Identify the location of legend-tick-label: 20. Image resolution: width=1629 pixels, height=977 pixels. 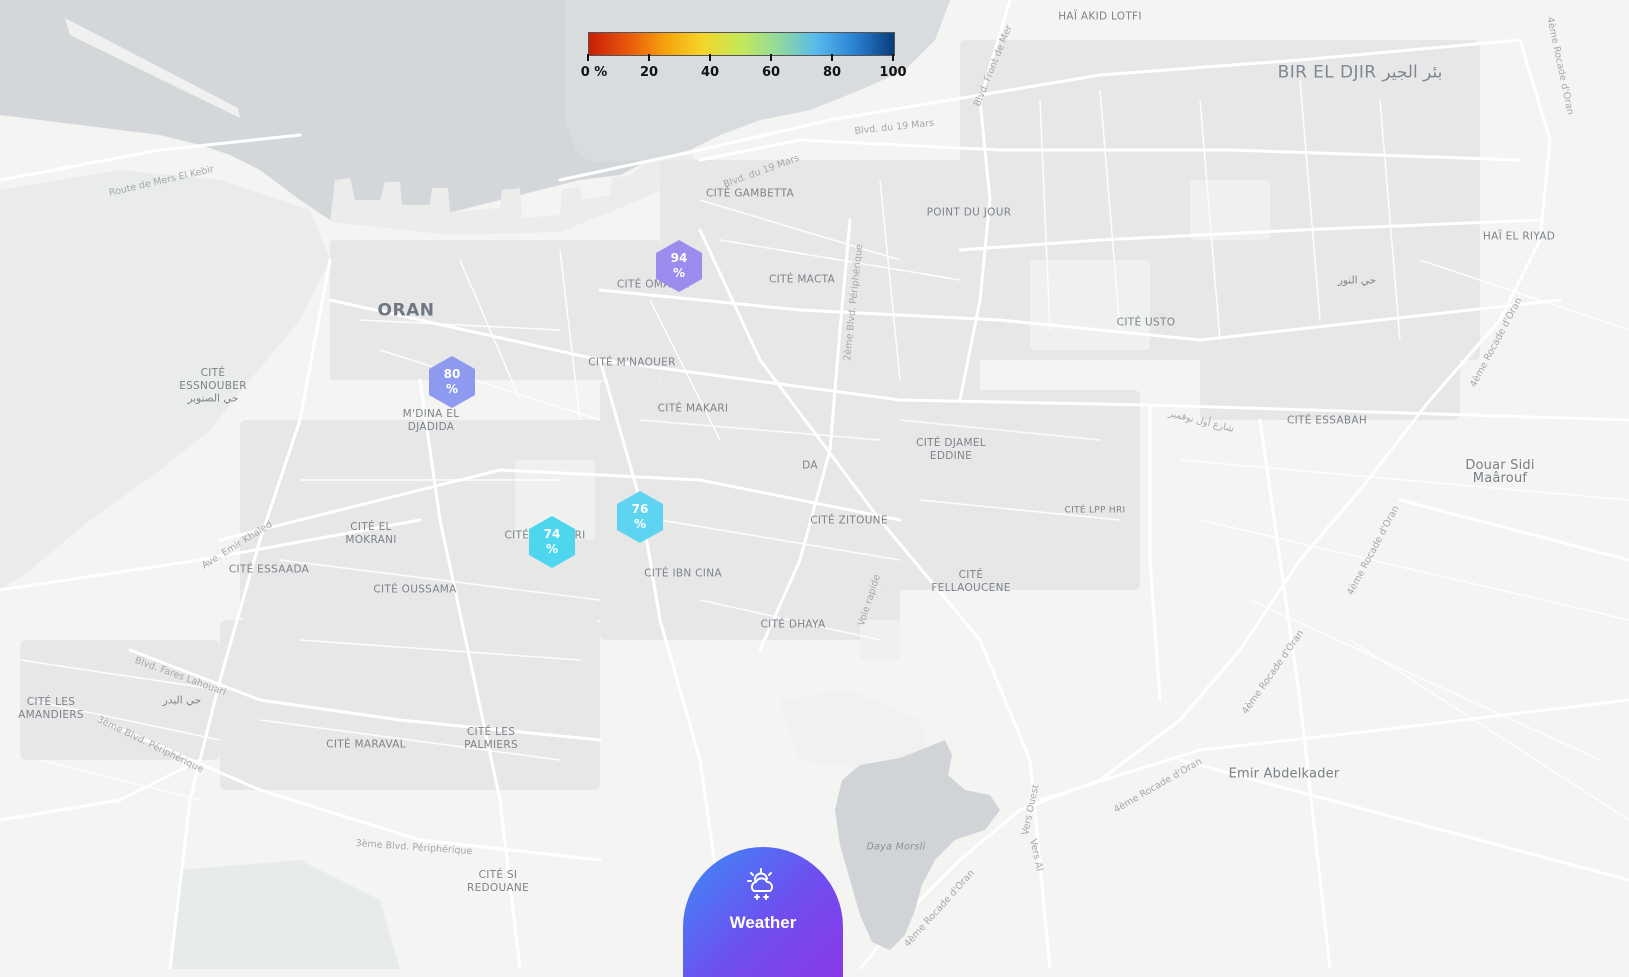
(649, 72).